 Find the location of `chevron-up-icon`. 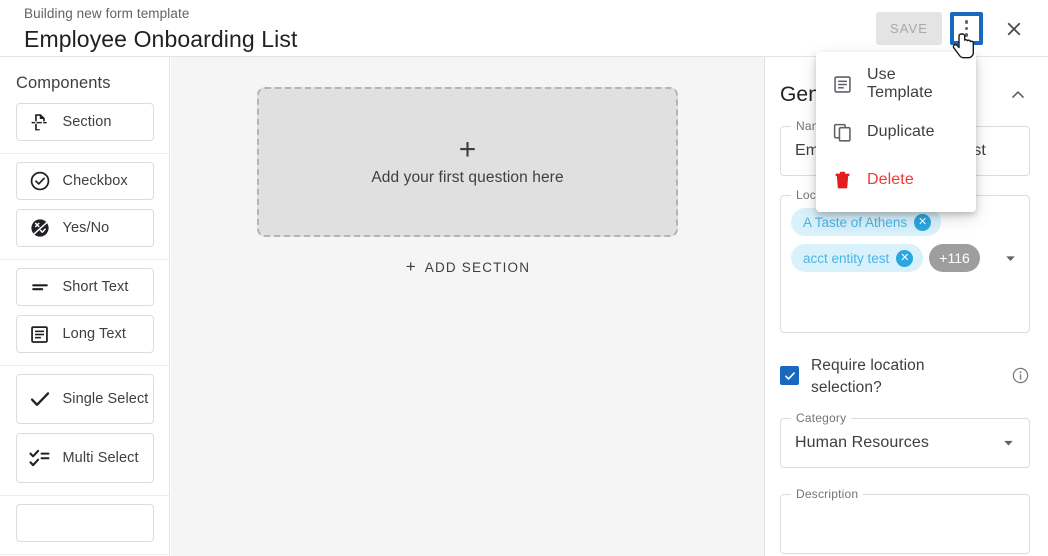

chevron-up-icon is located at coordinates (1018, 94).